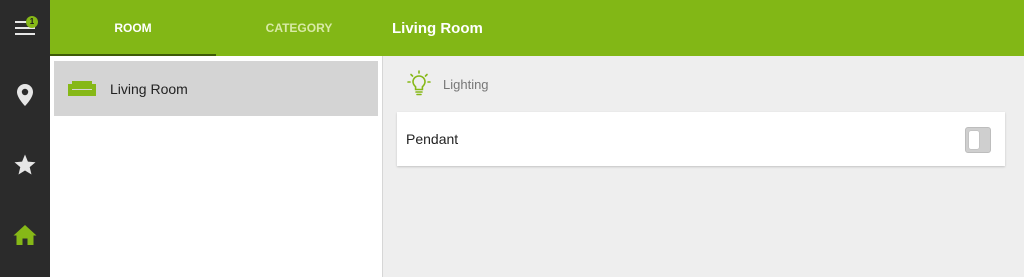 The image size is (1024, 277). What do you see at coordinates (432, 139) in the screenshot?
I see `device-label: Pendant` at bounding box center [432, 139].